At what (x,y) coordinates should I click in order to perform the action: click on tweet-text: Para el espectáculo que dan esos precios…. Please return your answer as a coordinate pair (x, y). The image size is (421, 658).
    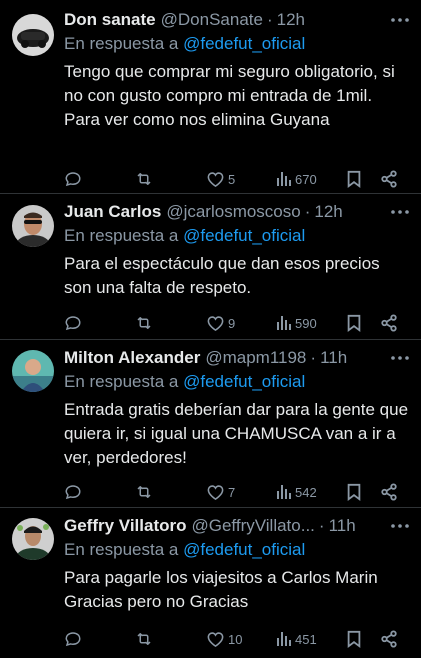
    Looking at the image, I should click on (222, 275).